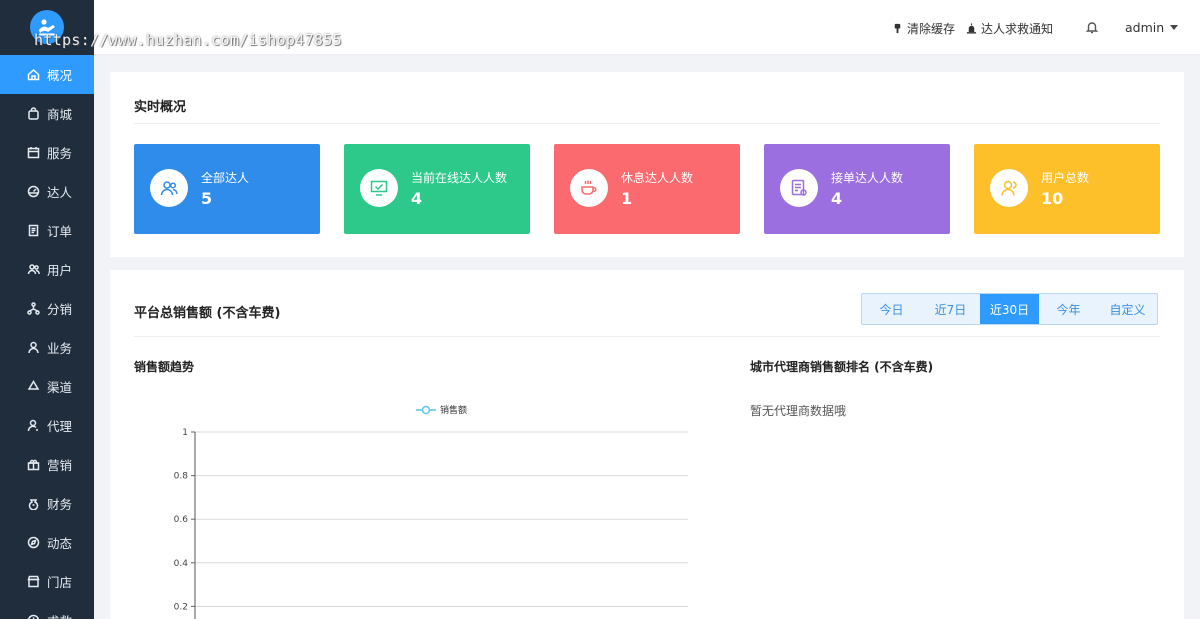 The image size is (1200, 619). What do you see at coordinates (181, 477) in the screenshot?
I see `y-tick-label: 0.8` at bounding box center [181, 477].